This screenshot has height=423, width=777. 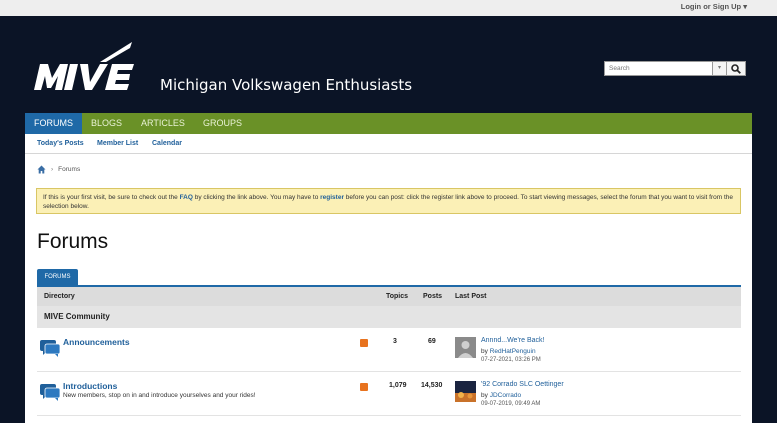 I want to click on last-post-title-link: Annnd...We're Back!, so click(x=512, y=340).